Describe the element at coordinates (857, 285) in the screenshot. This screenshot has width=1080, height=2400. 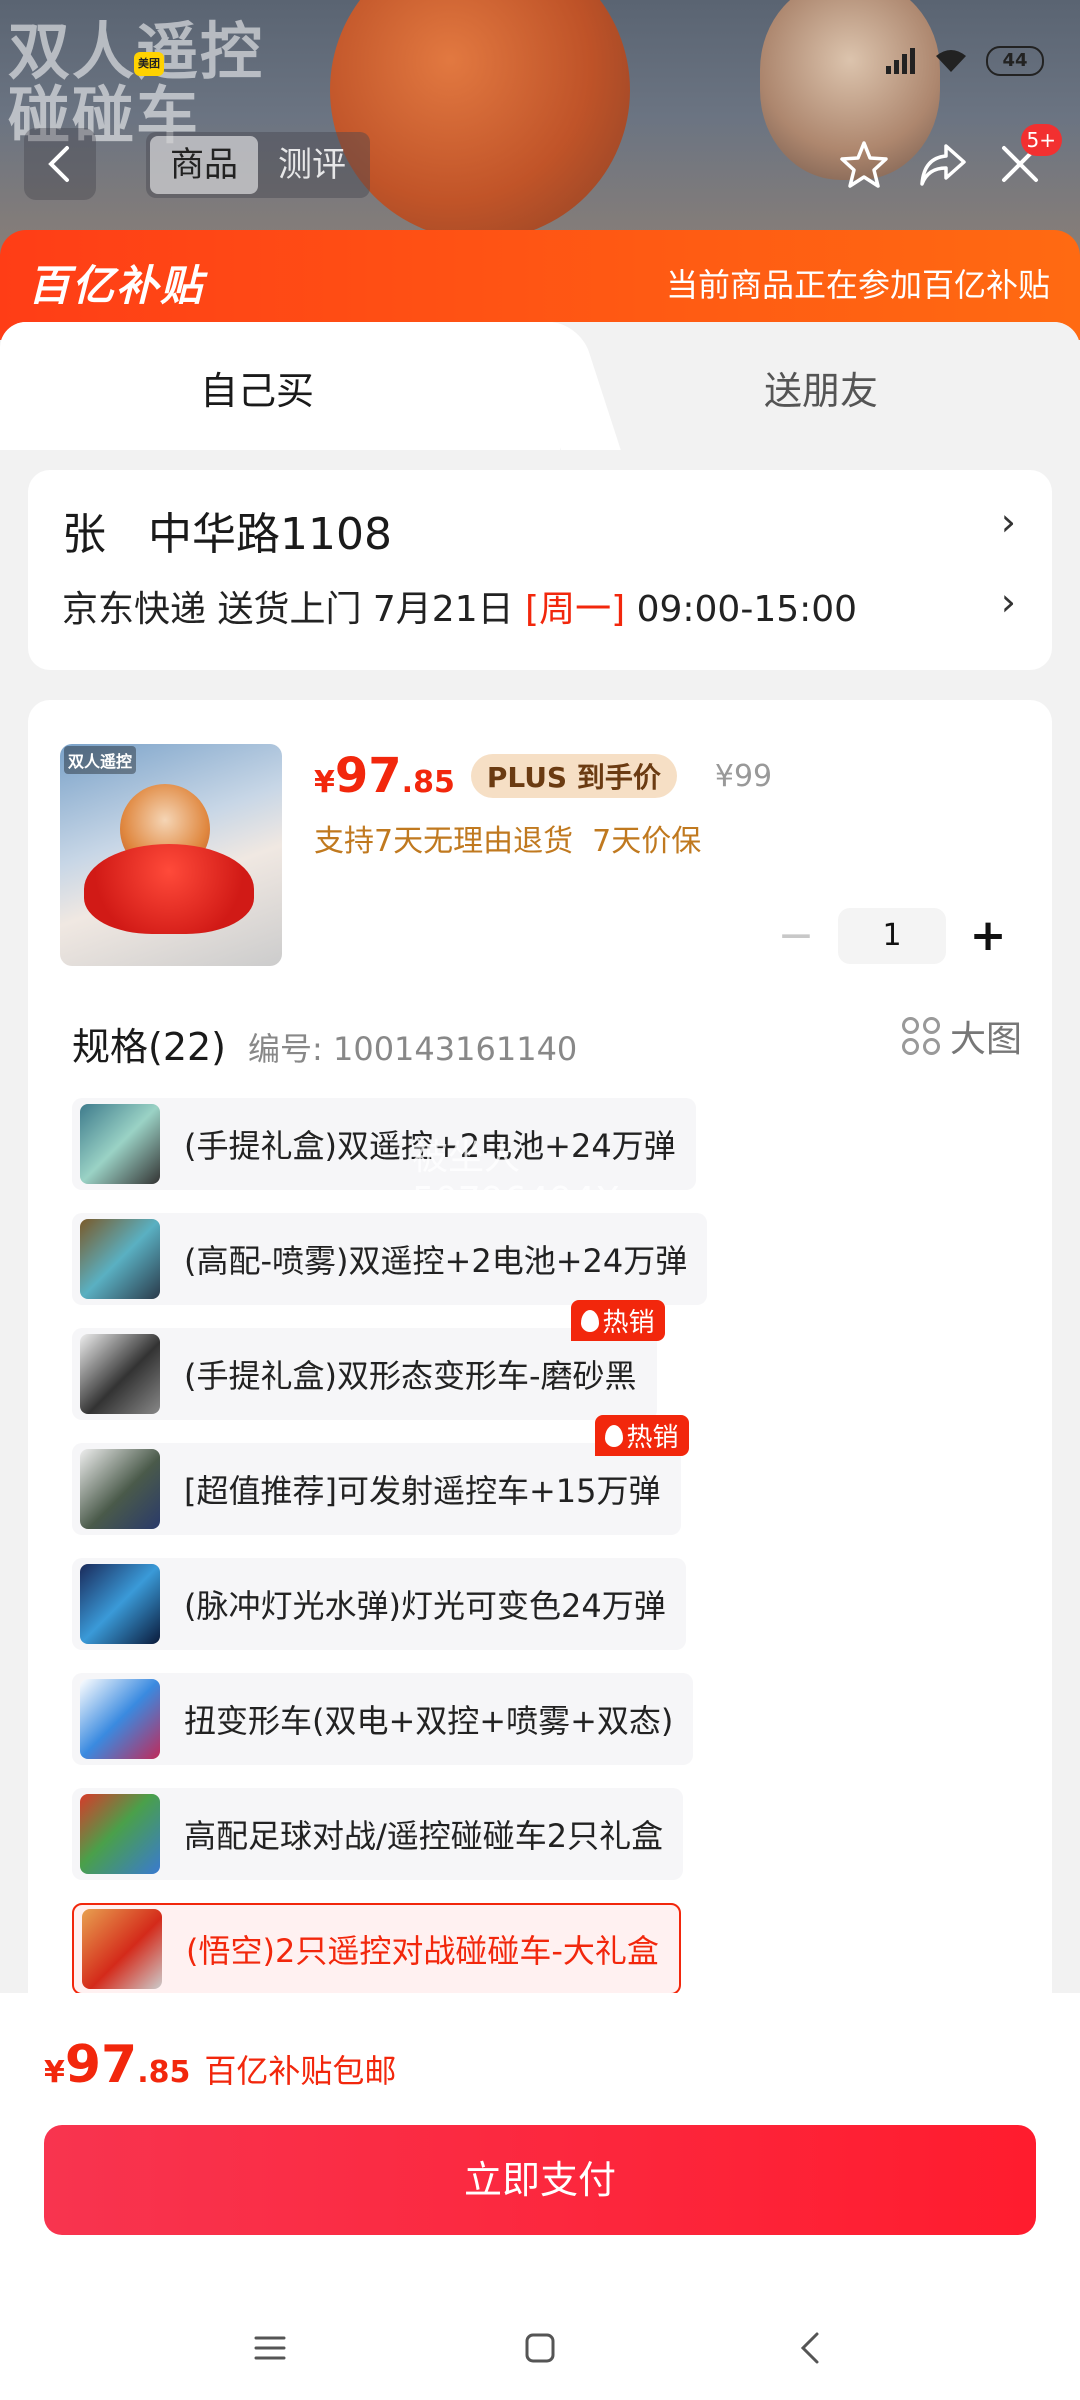
I see `subsidy-notice: 当前商品正在参加百亿补贴` at that location.